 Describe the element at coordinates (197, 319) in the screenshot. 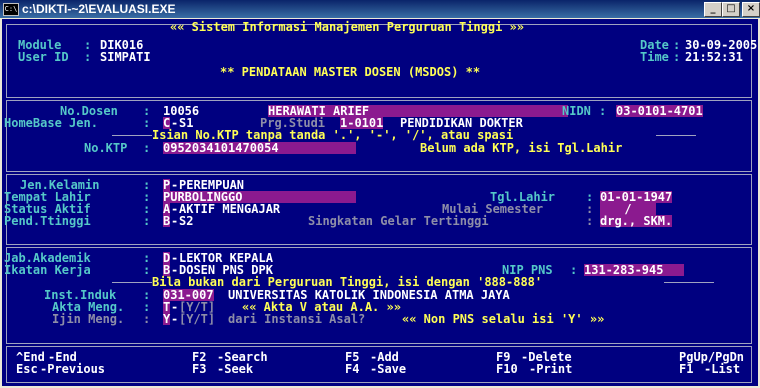

I see `ijin-options: [Y/T]` at that location.